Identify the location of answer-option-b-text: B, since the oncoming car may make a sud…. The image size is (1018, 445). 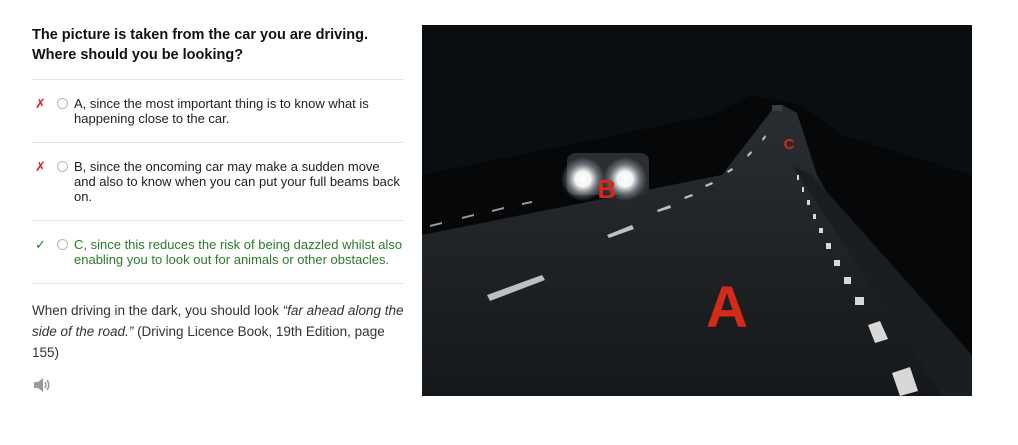
(237, 181).